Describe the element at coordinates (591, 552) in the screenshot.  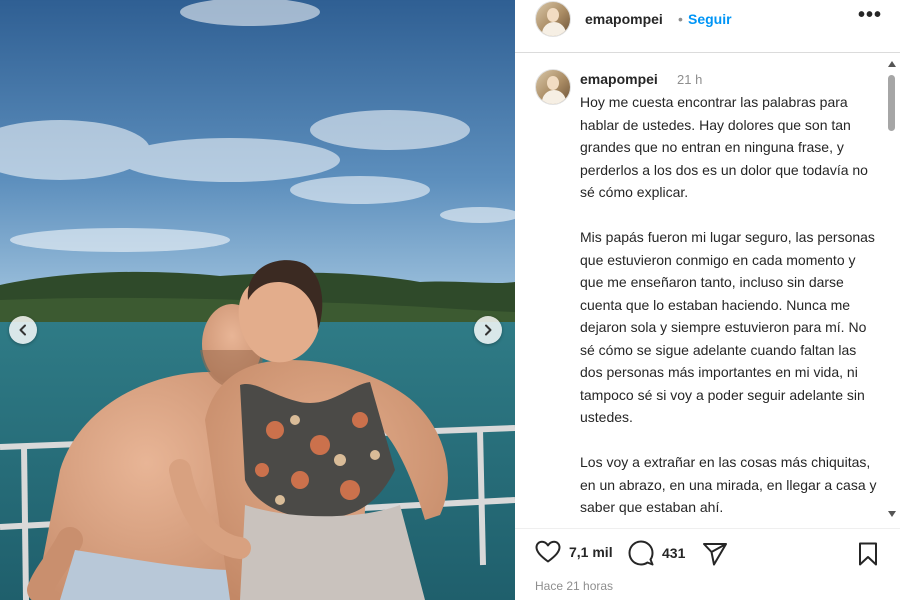
I see `like-count: 7,1 mil` at that location.